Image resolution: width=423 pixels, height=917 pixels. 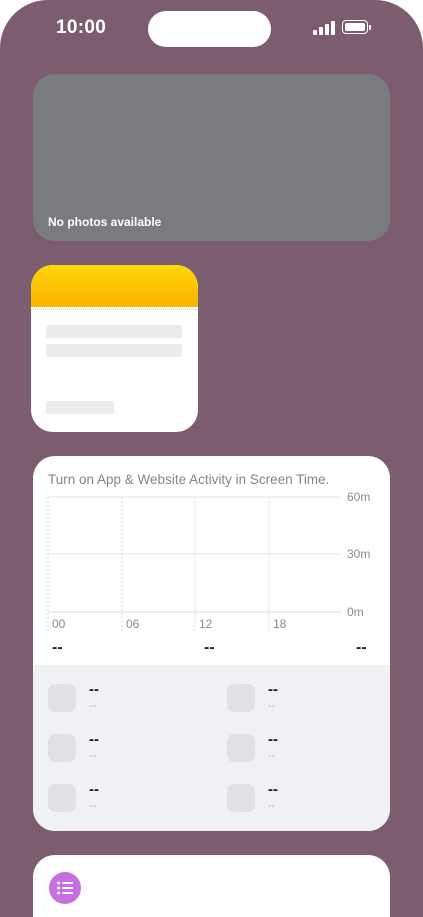 What do you see at coordinates (81, 27) in the screenshot?
I see `status-time: 10:00` at bounding box center [81, 27].